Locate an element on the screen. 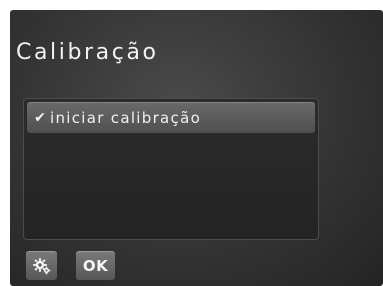  list-item-iniciar-calibracao: ✔ iniciar calibração is located at coordinates (171, 117).